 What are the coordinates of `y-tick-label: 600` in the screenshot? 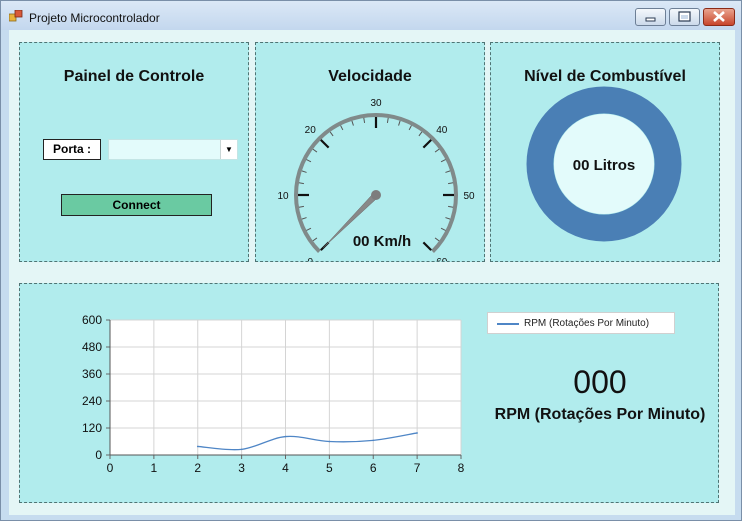 It's located at (92, 320).